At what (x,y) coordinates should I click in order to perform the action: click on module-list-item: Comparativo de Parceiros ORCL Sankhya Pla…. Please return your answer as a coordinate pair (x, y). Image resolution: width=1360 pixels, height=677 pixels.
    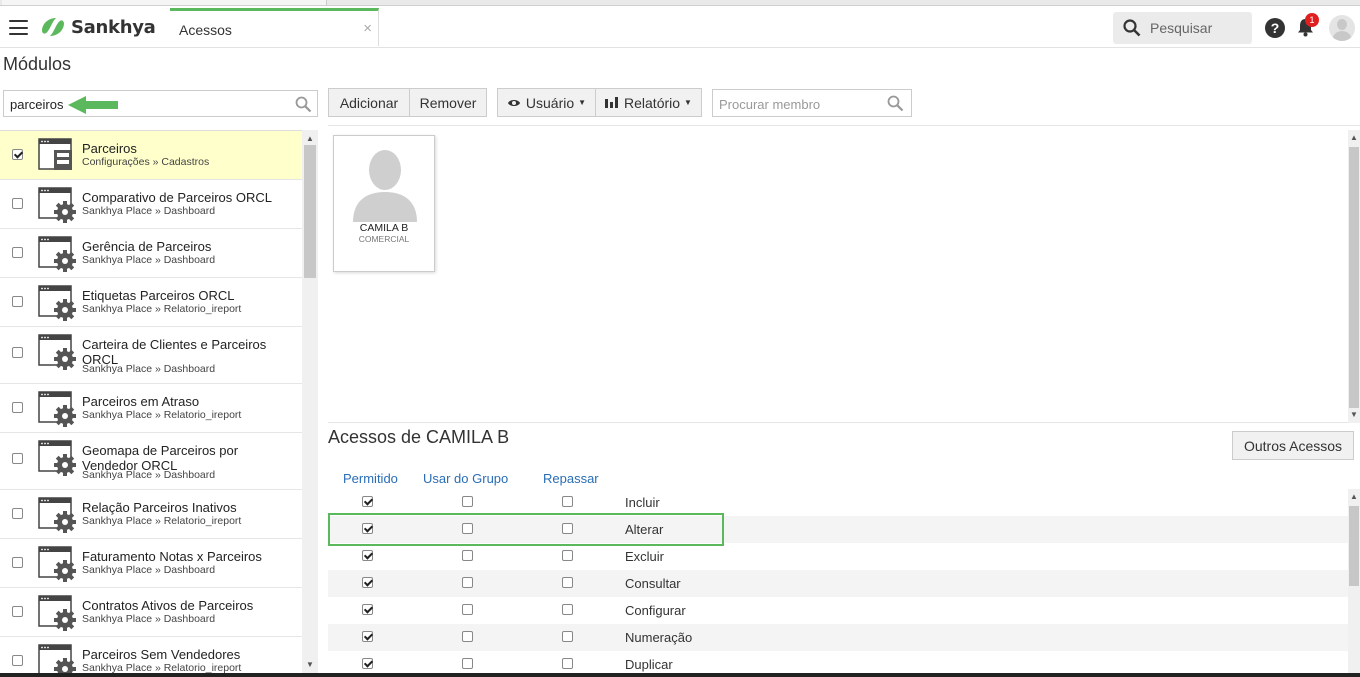
    Looking at the image, I should click on (151, 204).